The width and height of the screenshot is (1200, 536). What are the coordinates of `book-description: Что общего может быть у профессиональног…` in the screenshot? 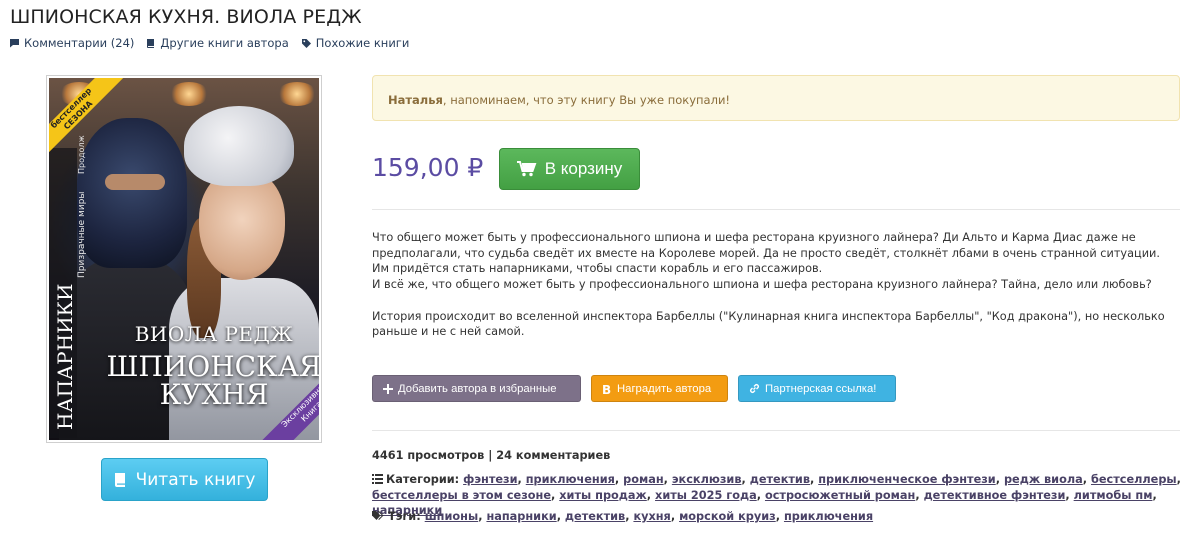 It's located at (772, 285).